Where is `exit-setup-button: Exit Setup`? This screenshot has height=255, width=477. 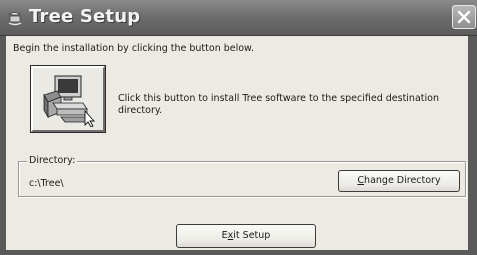
exit-setup-button: Exit Setup is located at coordinates (246, 236).